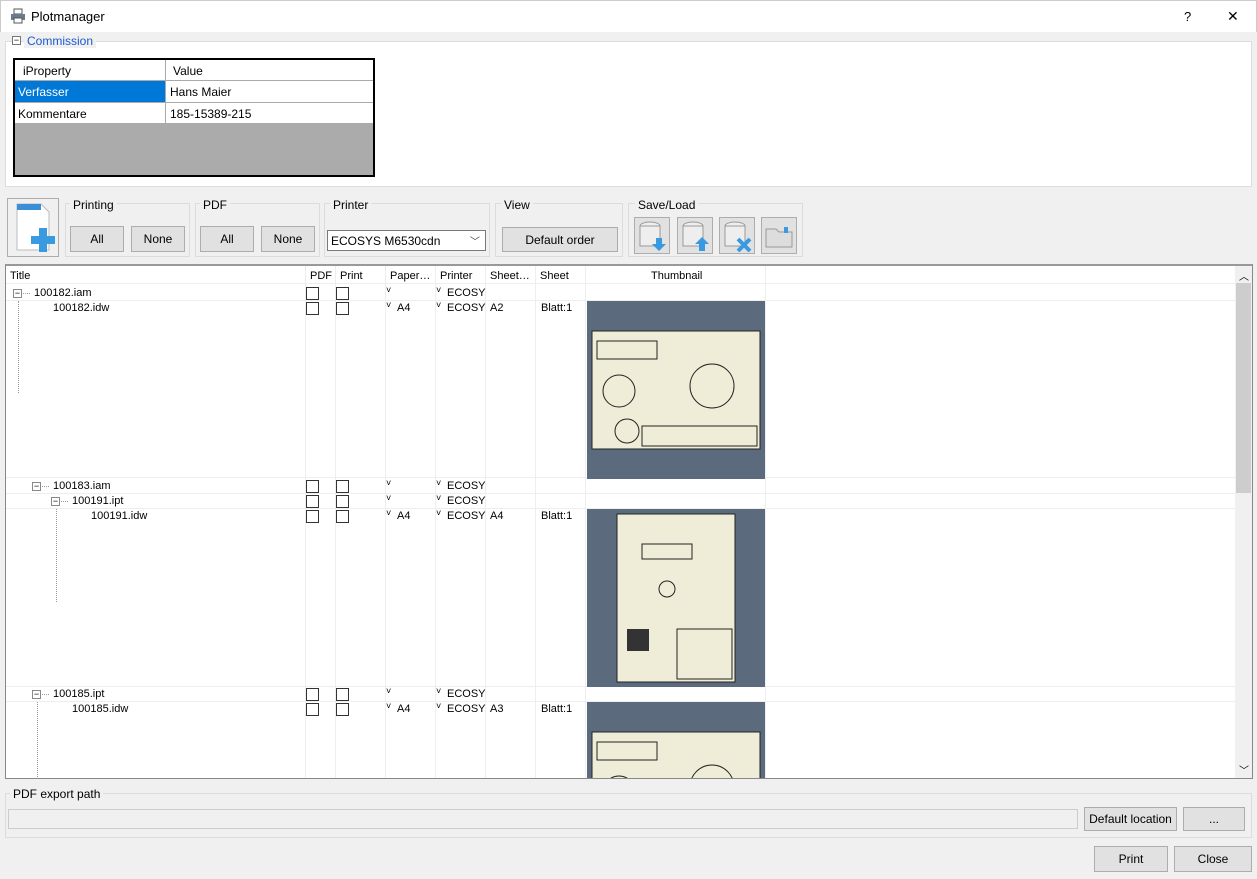 The height and width of the screenshot is (879, 1257). I want to click on scroll-up-icon: ︿, so click(1244, 275).